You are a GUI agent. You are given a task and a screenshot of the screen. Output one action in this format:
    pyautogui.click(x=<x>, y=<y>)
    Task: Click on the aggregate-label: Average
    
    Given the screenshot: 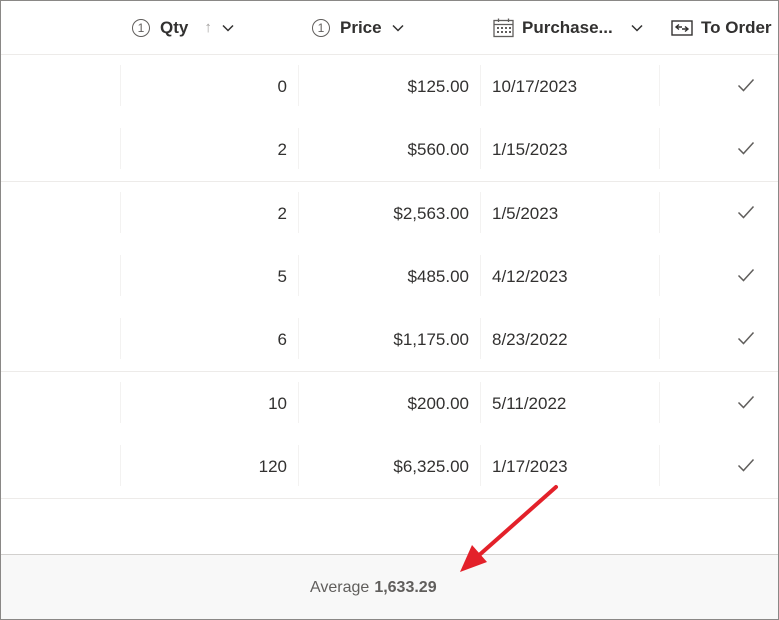 What is the action you would take?
    pyautogui.click(x=340, y=587)
    